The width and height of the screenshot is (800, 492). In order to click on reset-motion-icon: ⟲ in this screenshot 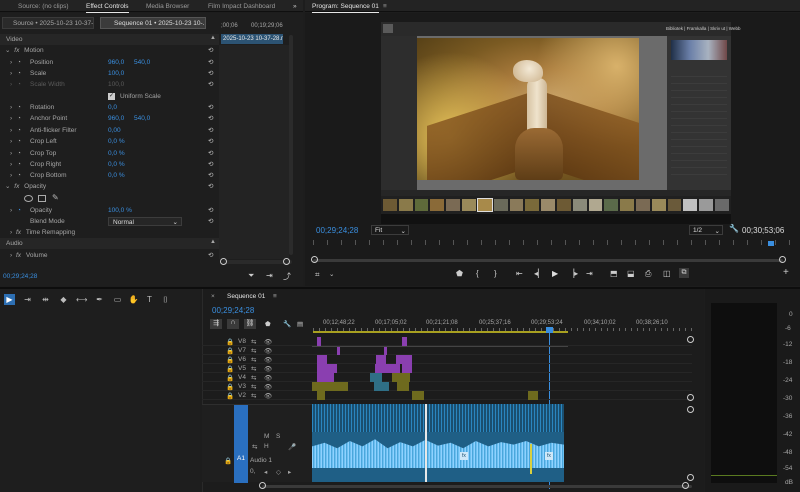, I will do `click(210, 50)`.